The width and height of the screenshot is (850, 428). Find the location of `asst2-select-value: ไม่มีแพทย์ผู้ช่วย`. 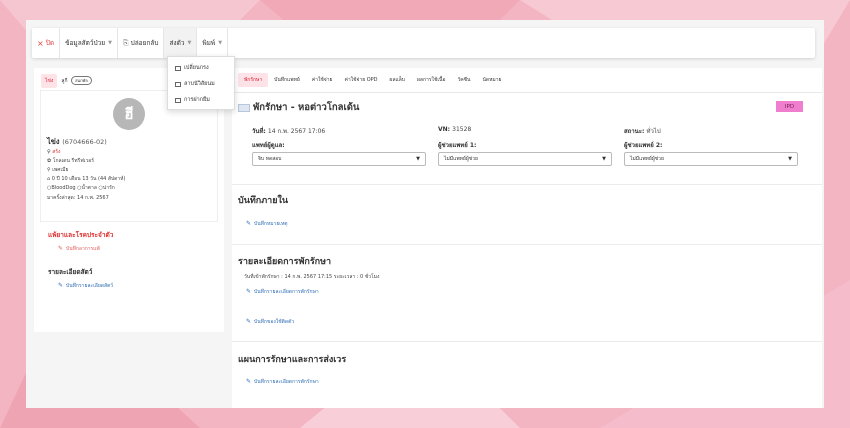

asst2-select-value: ไม่มีแพทย์ผู้ช่วย is located at coordinates (647, 159).